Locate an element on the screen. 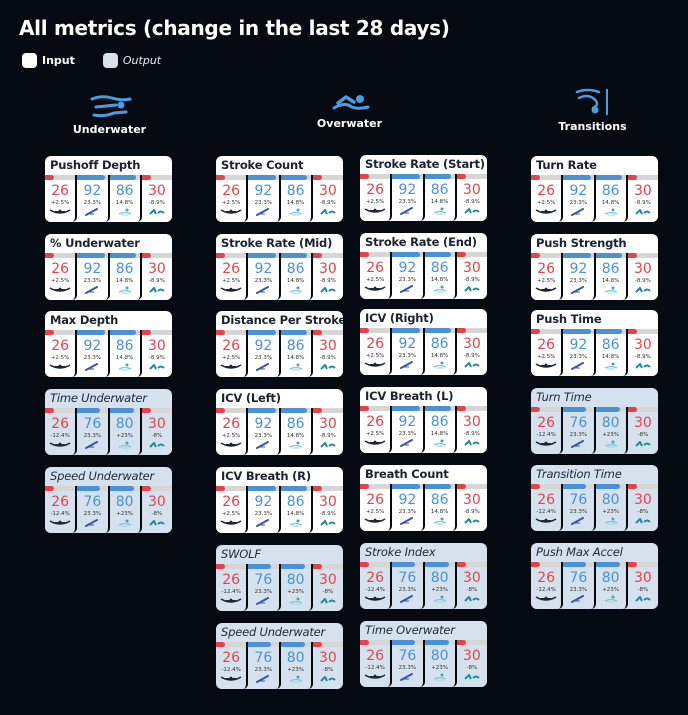 The width and height of the screenshot is (688, 715). metric-card: SWOLF 26 -12.4% 76 23.3% 80 +23% 30 -8% is located at coordinates (279, 578).